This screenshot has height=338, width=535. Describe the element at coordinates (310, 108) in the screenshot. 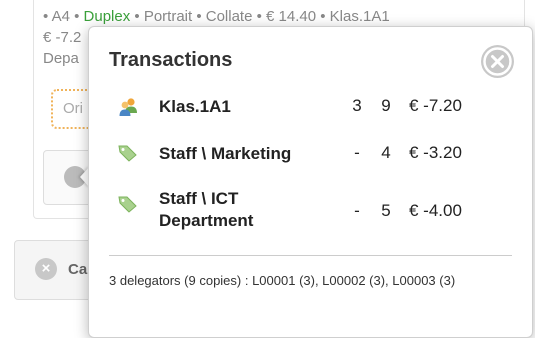

I see `transaction-row: Klas.1A1 3 9 € -7.20` at that location.